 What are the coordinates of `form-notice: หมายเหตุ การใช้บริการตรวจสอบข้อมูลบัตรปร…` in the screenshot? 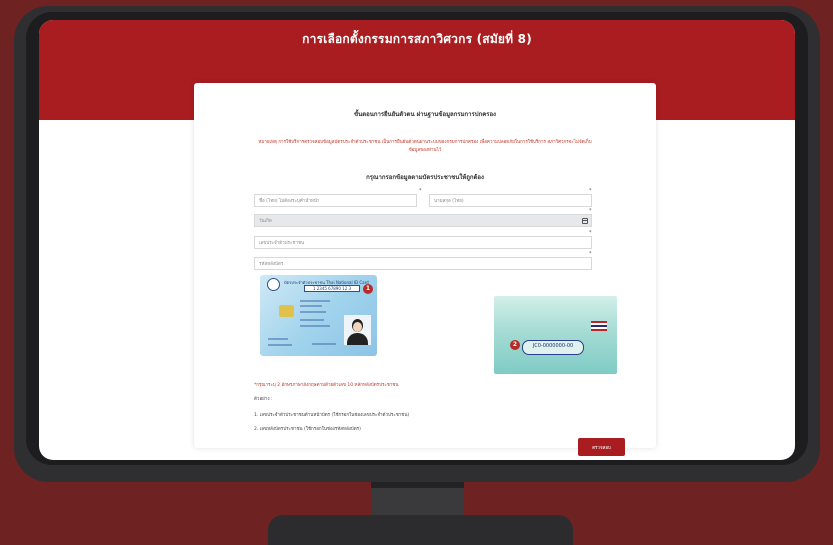 It's located at (425, 146).